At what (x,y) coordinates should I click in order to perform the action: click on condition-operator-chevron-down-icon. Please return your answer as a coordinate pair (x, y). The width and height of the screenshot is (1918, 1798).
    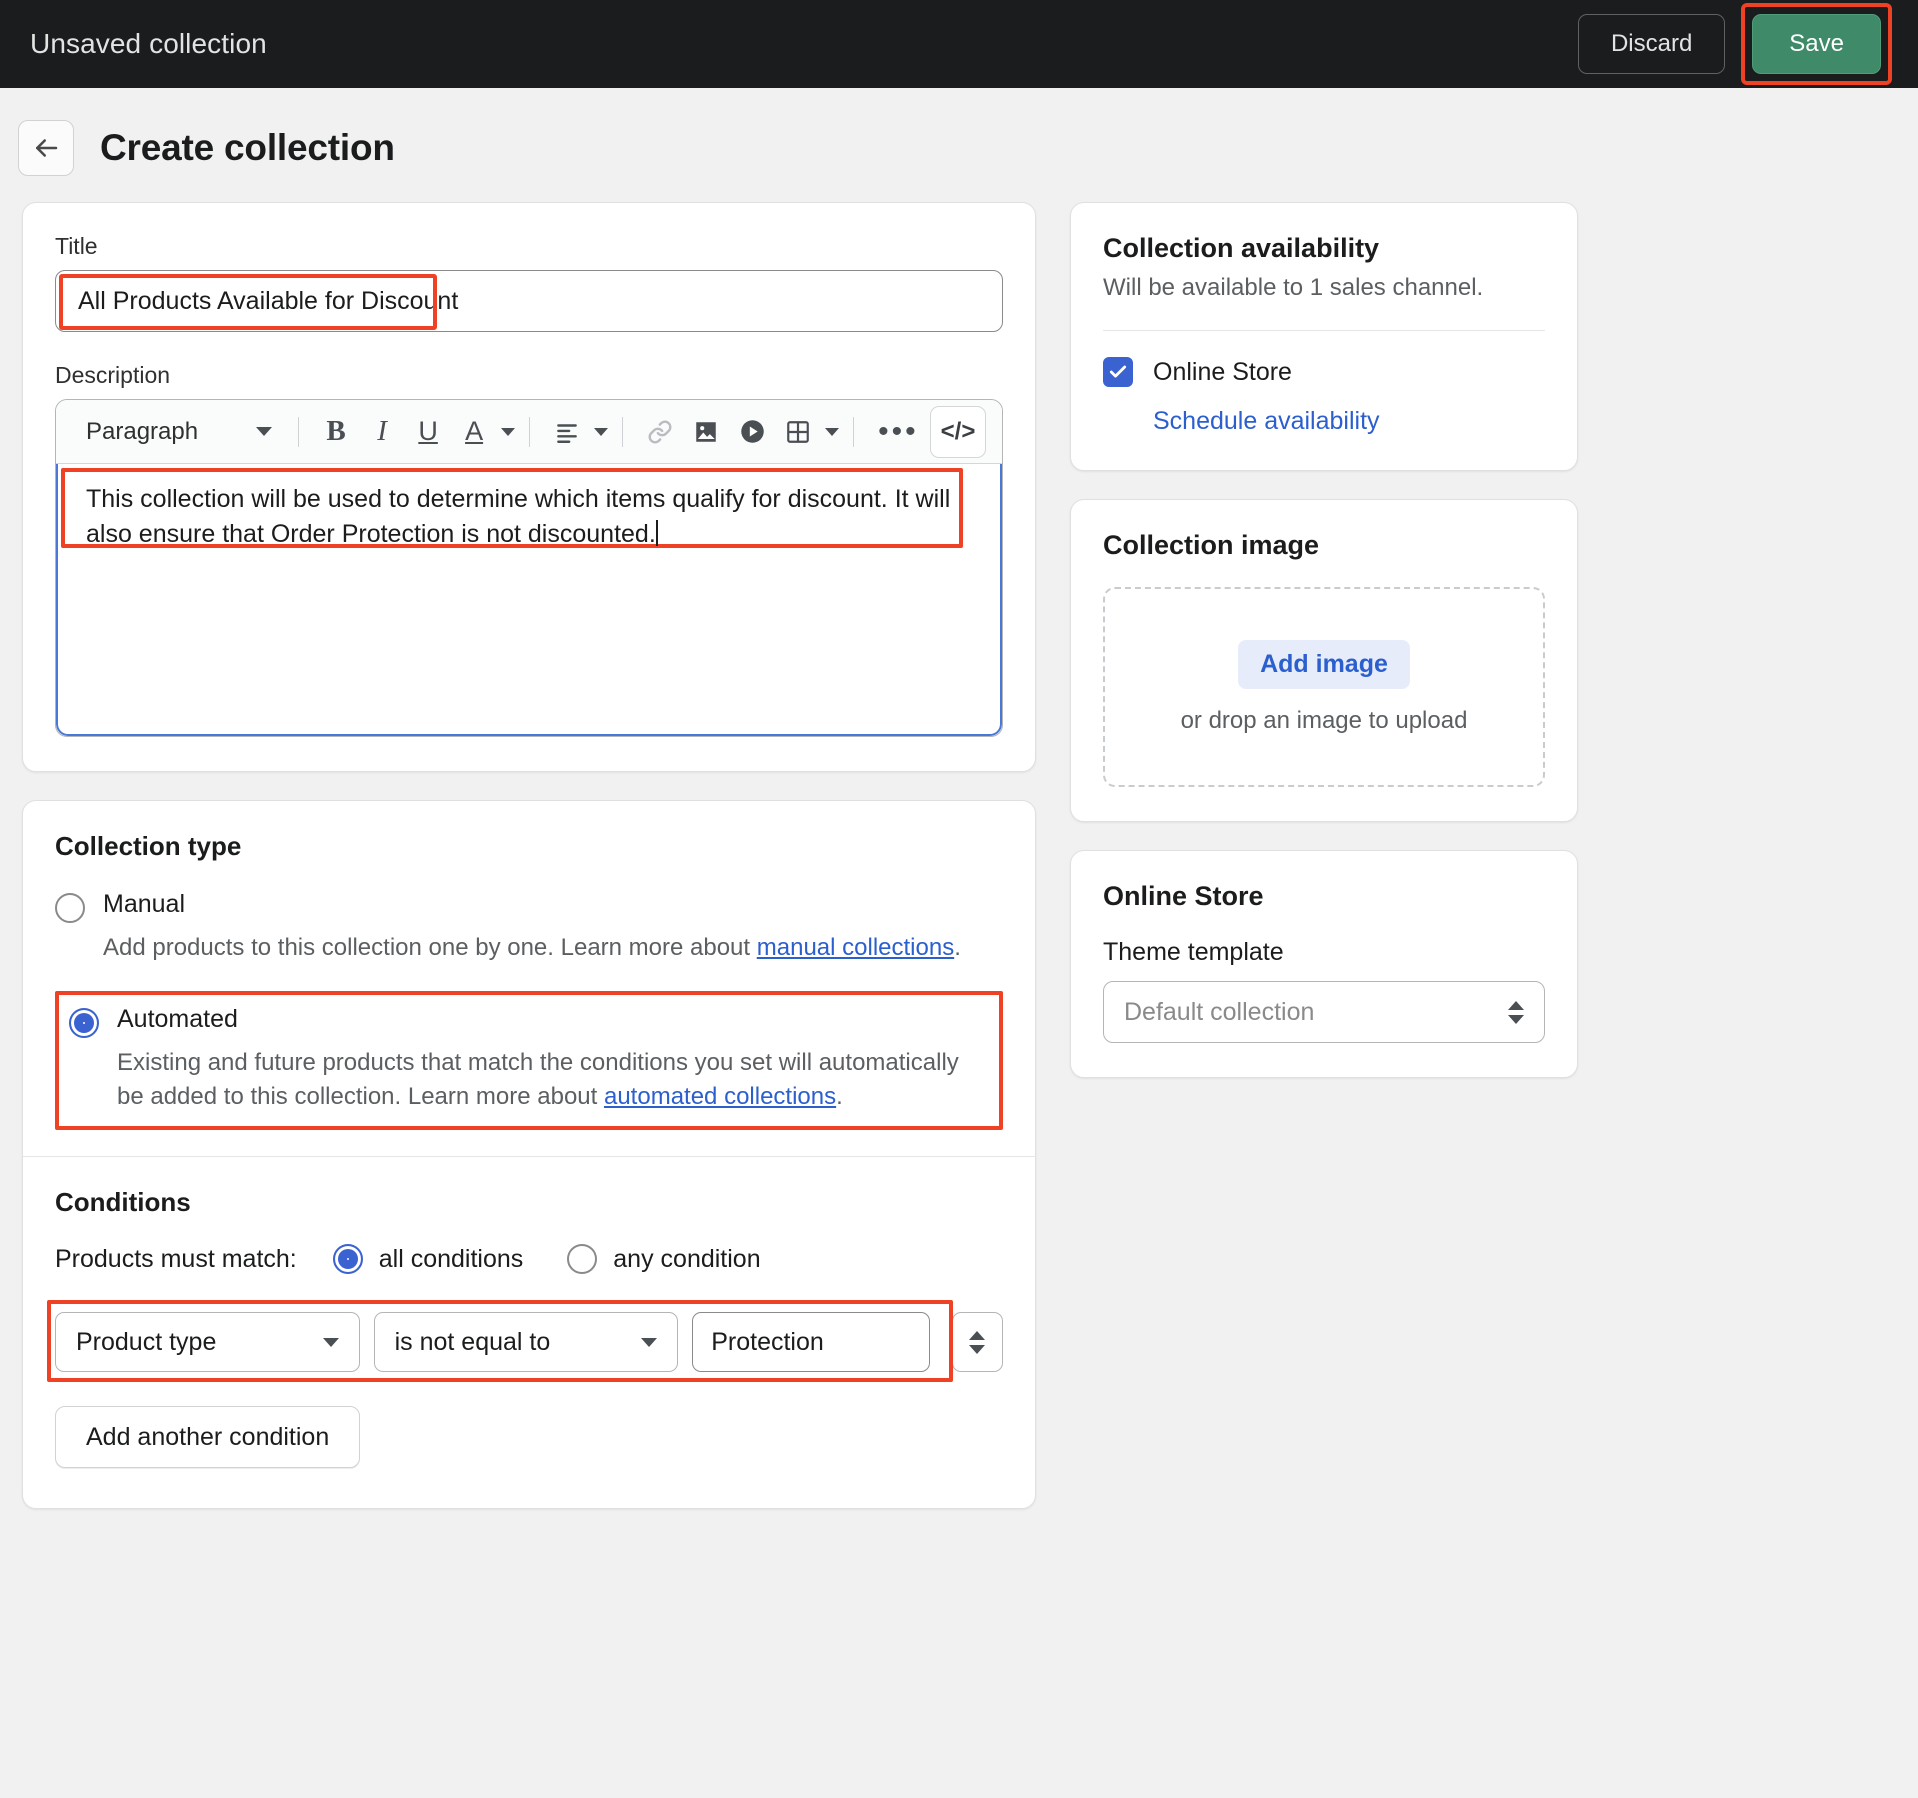
    Looking at the image, I should click on (649, 1342).